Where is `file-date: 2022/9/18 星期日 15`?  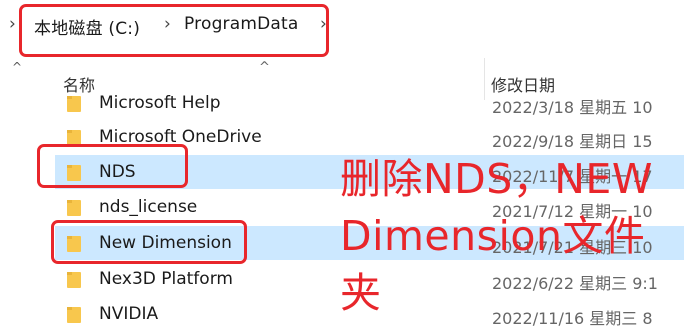
file-date: 2022/9/18 星期日 15 is located at coordinates (572, 141).